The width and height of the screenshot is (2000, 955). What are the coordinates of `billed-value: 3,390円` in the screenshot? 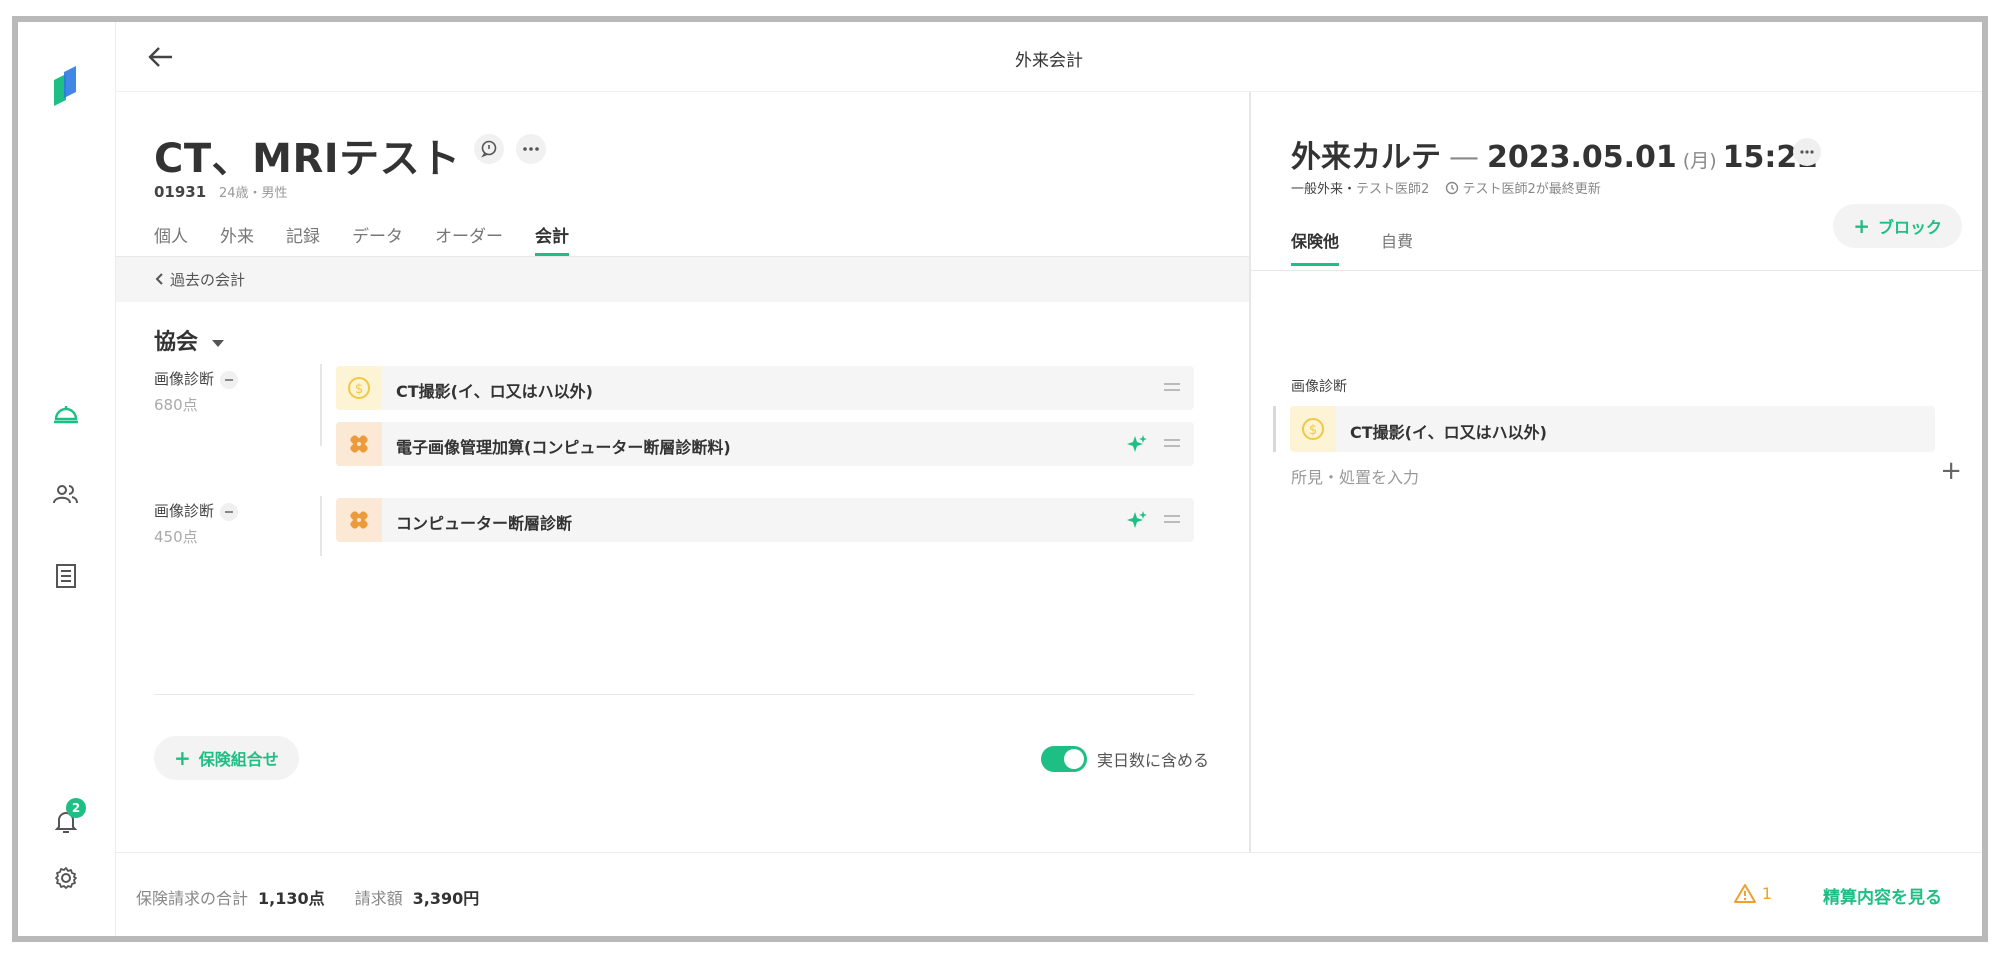 It's located at (446, 898).